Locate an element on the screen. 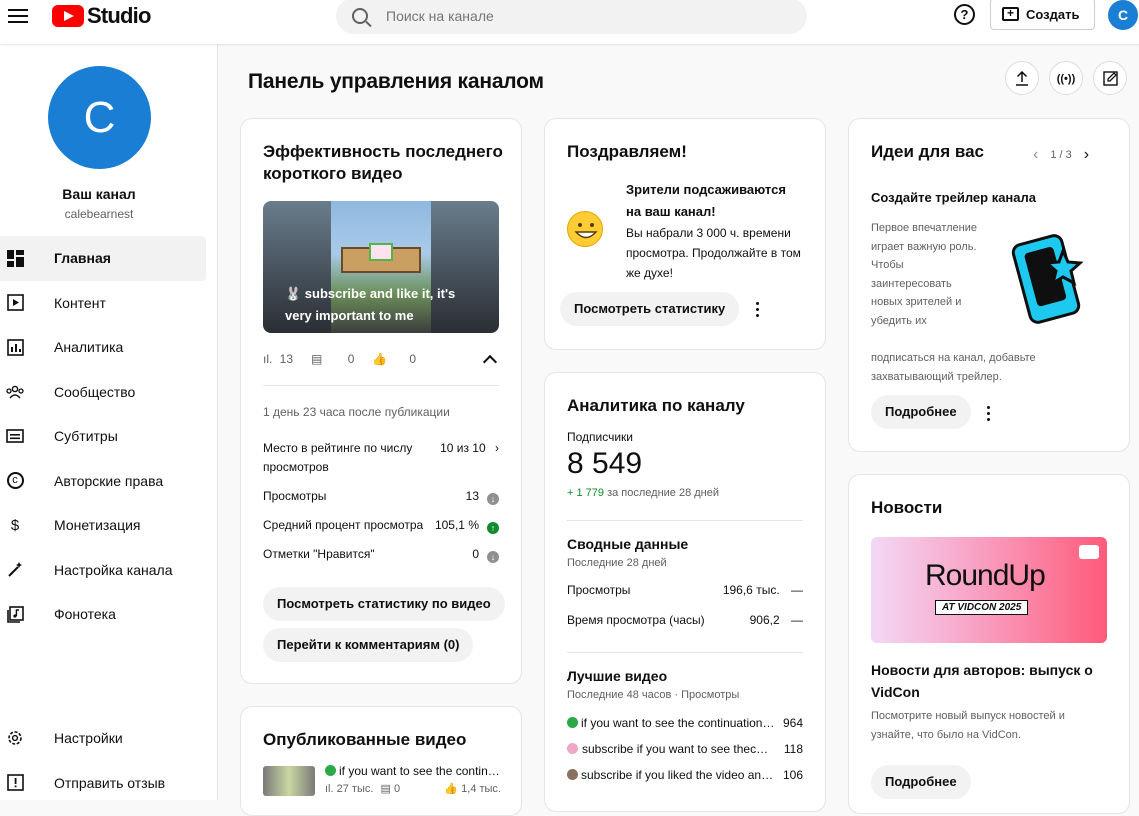 The image size is (1139, 816). community-icon is located at coordinates (15, 392).